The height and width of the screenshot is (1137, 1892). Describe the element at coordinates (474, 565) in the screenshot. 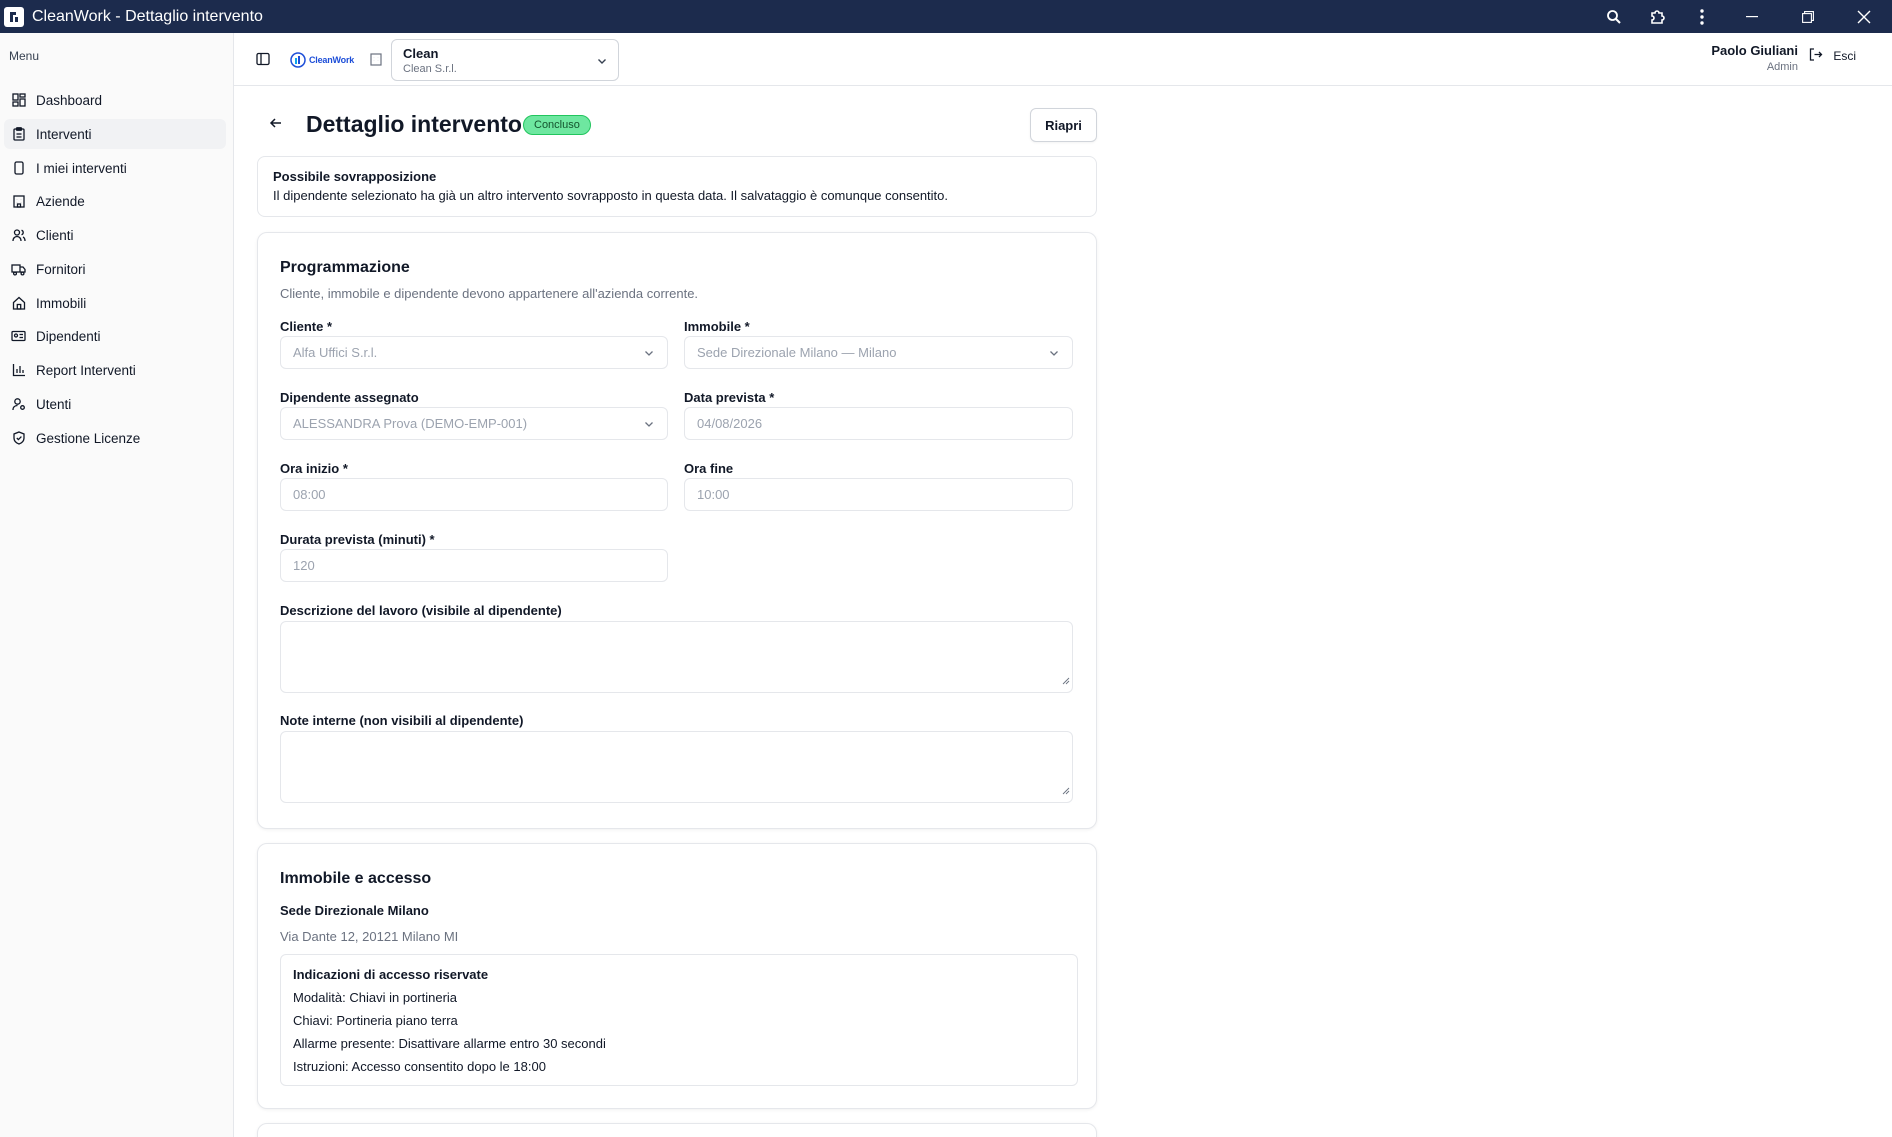

I see `durata-input: 120` at that location.